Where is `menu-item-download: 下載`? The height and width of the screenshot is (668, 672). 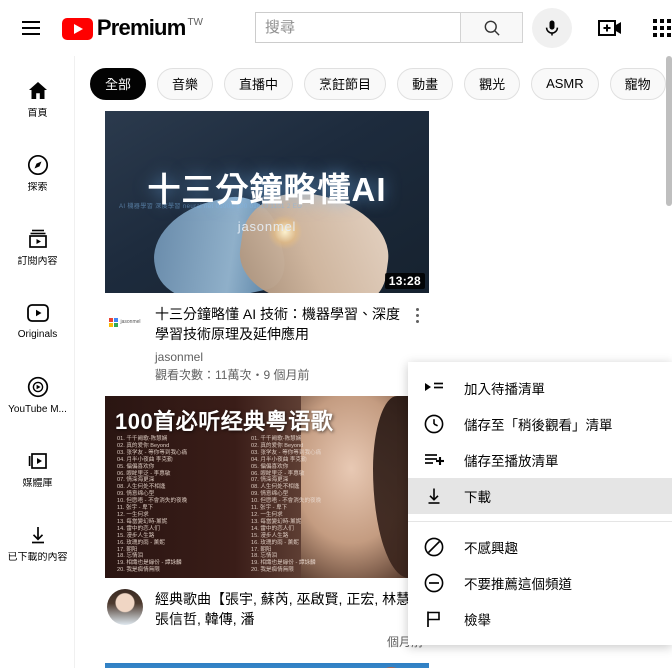
menu-item-download: 下載 is located at coordinates (540, 496).